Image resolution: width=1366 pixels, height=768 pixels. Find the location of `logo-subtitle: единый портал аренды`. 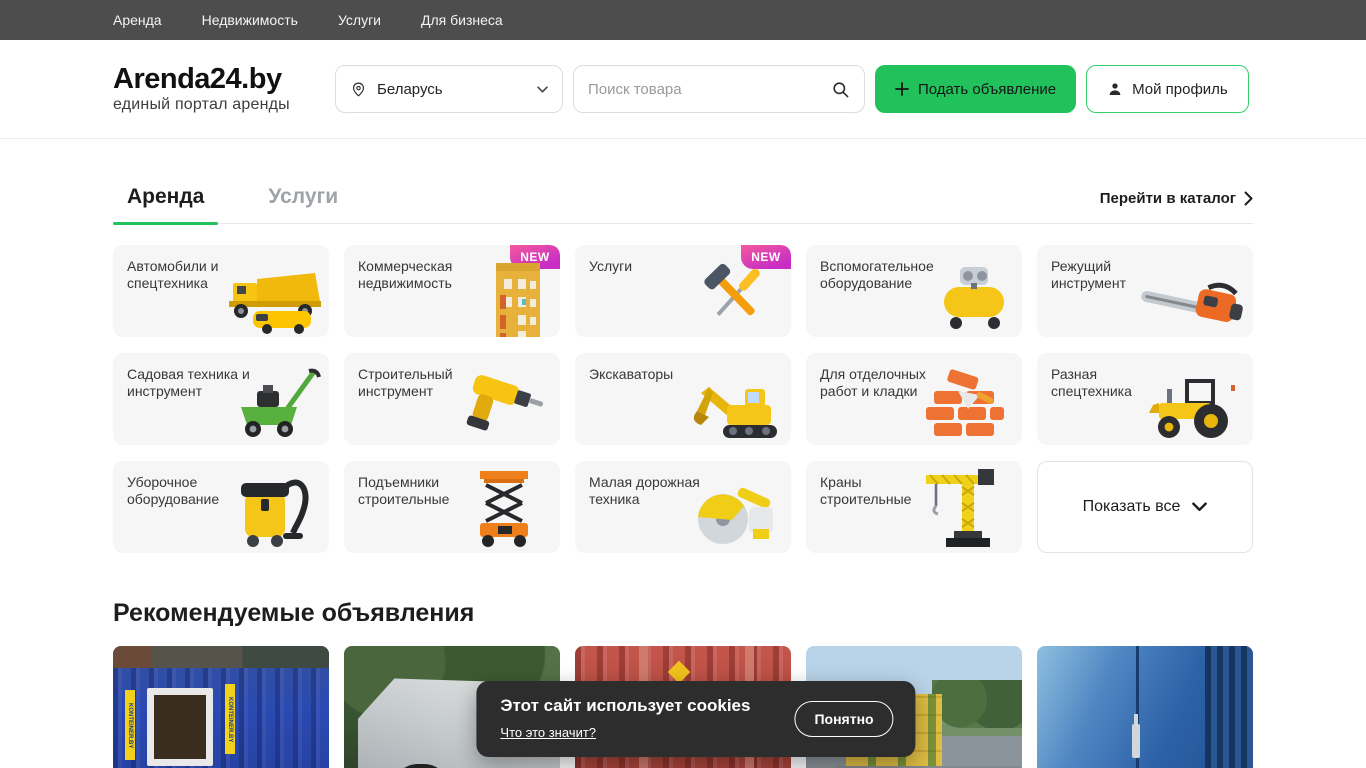

logo-subtitle: единый портал аренды is located at coordinates (201, 105).